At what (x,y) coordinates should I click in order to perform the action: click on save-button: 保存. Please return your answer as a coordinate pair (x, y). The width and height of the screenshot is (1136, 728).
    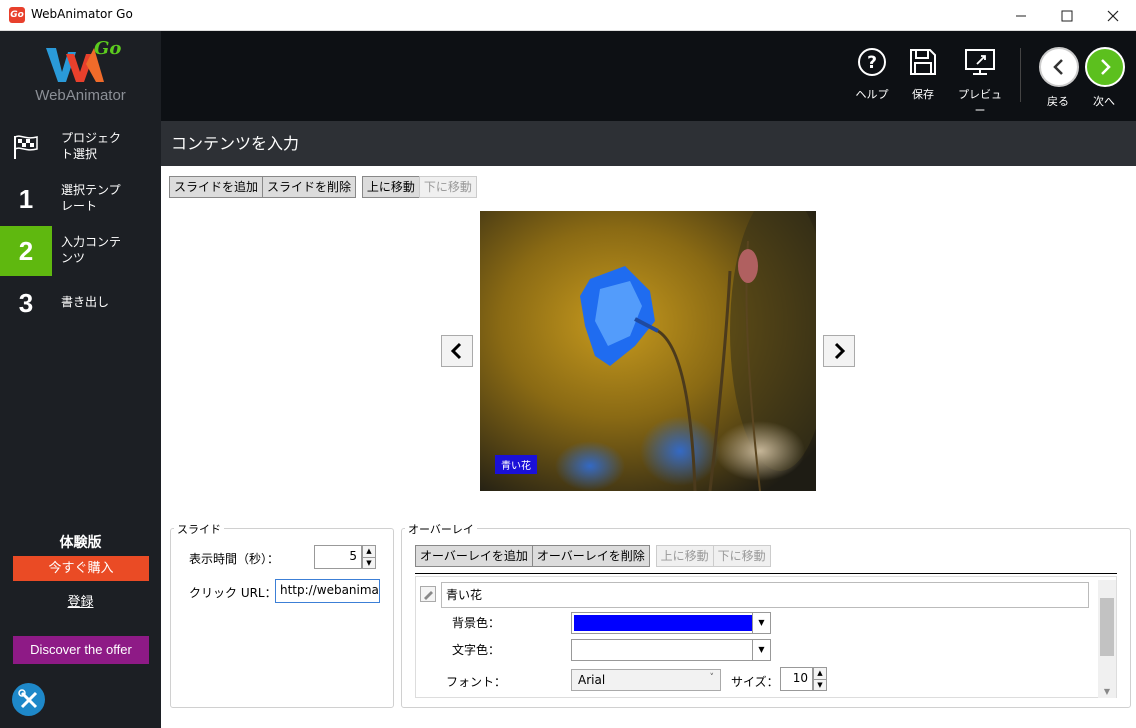
    Looking at the image, I should click on (923, 74).